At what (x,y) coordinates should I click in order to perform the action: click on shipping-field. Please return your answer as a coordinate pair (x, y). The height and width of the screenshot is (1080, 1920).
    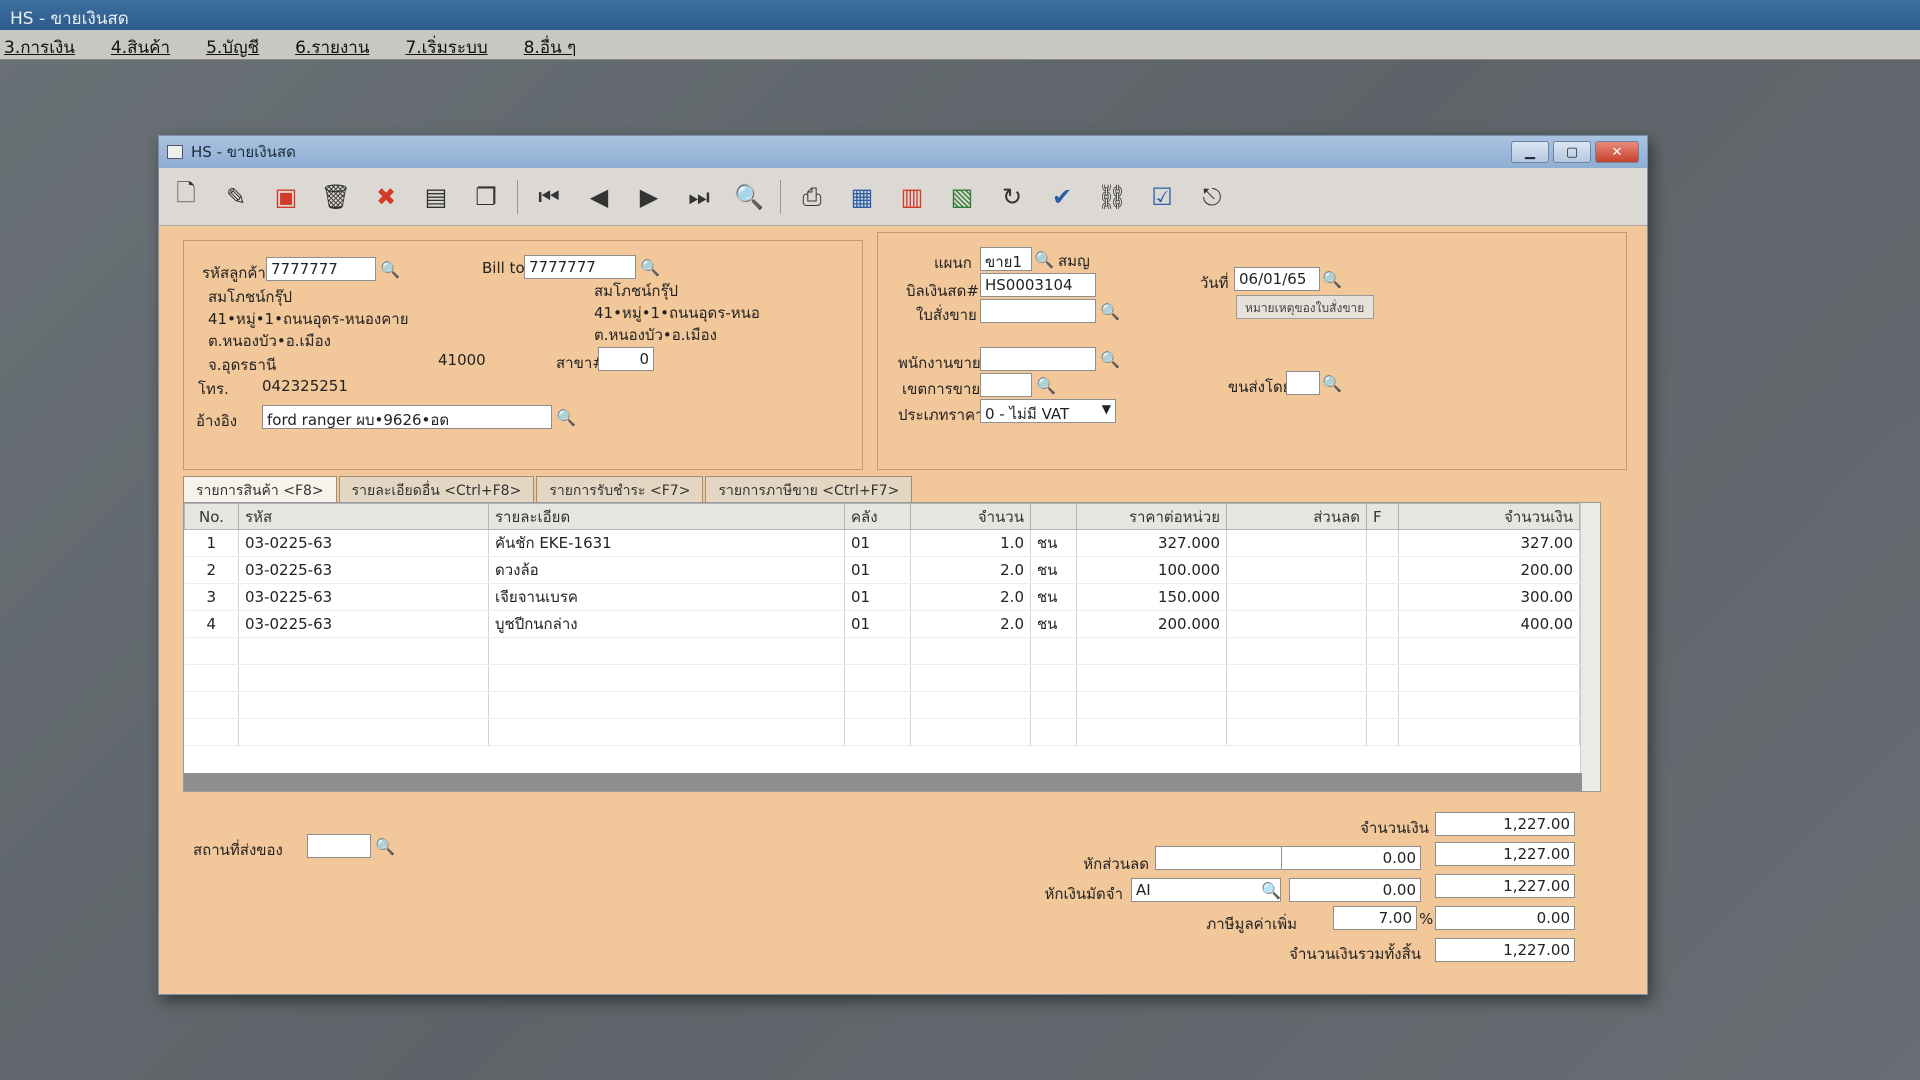
    Looking at the image, I should click on (1303, 383).